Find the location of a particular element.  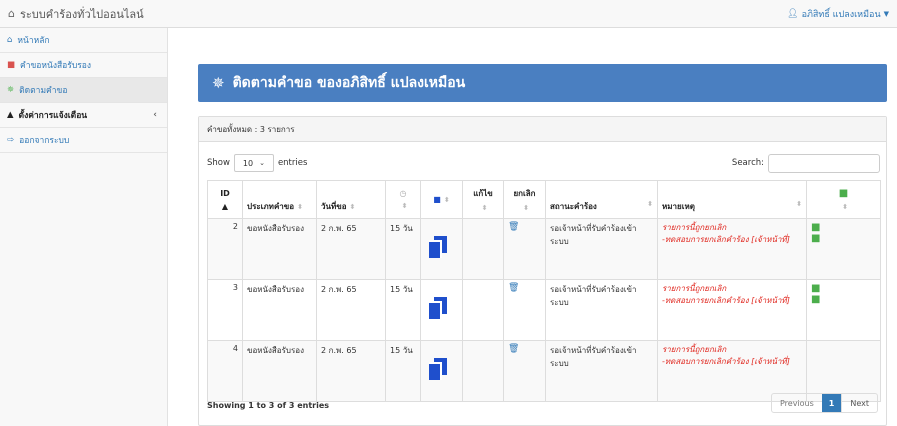

sidebar-item-label: ตั้งค่าการแจ้งเตือน is located at coordinates (53, 116).